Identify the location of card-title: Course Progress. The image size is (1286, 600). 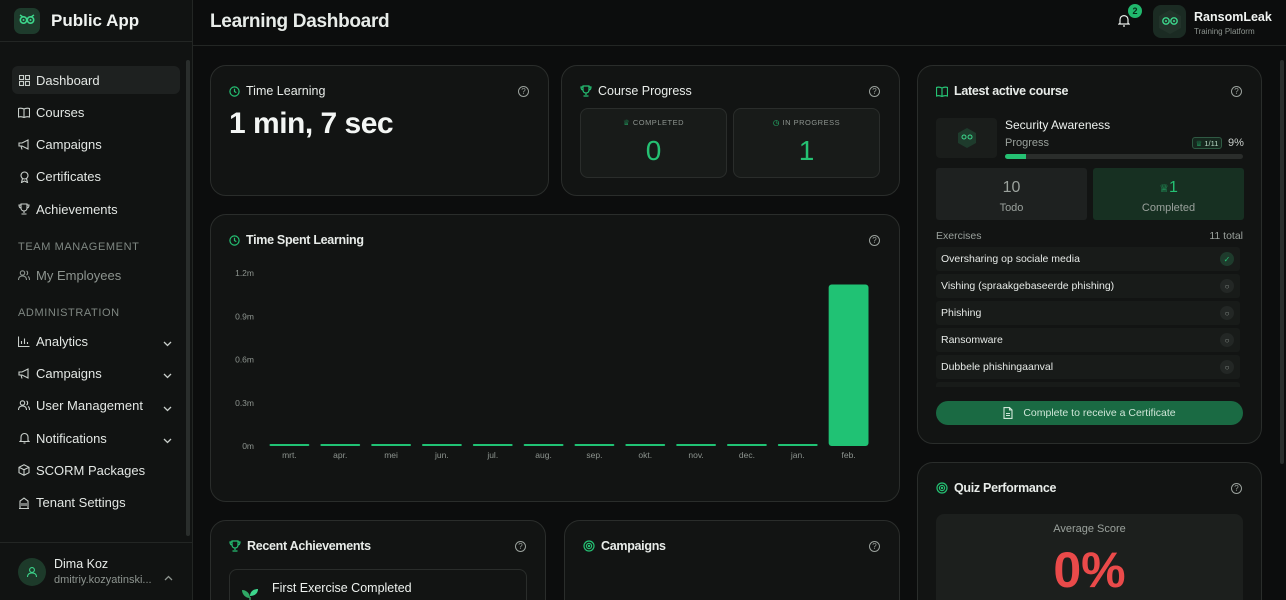
(636, 91).